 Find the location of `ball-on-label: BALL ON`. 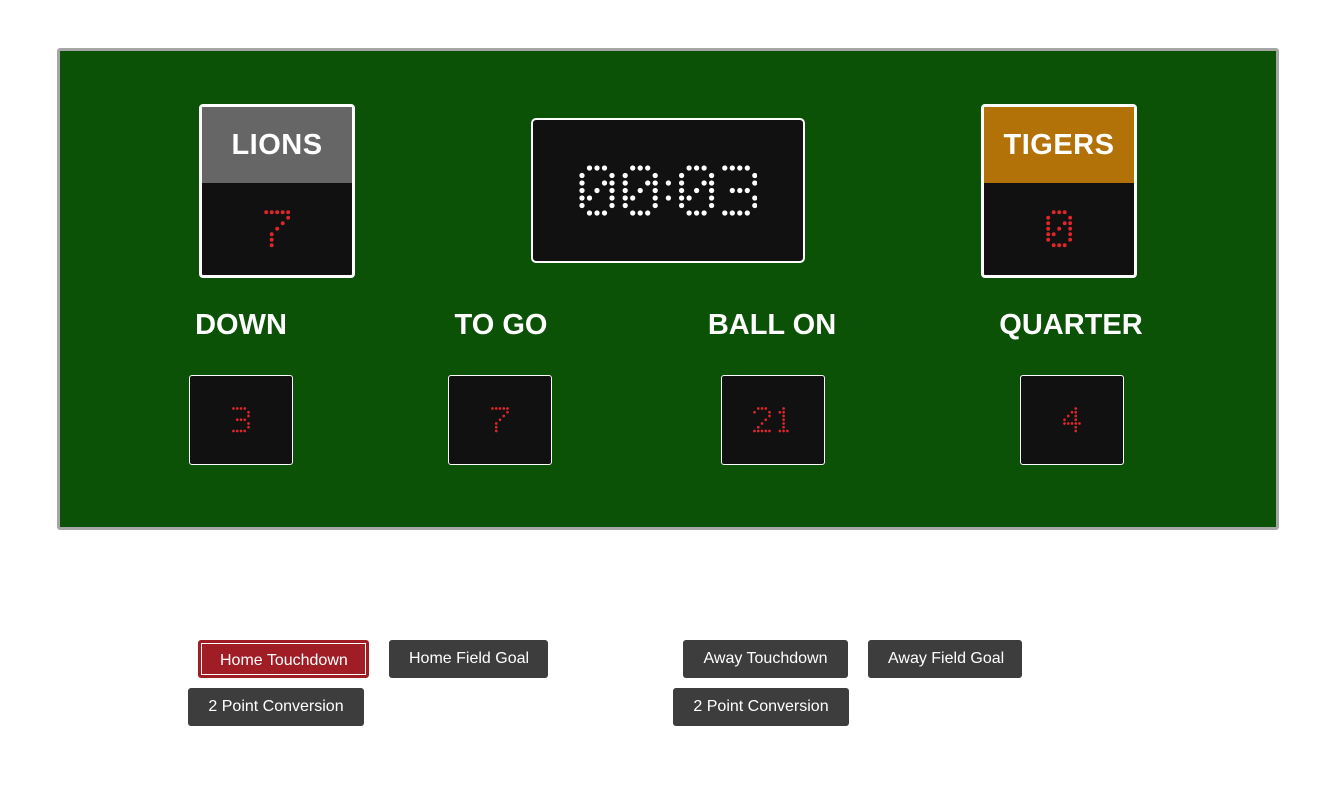

ball-on-label: BALL ON is located at coordinates (772, 325).